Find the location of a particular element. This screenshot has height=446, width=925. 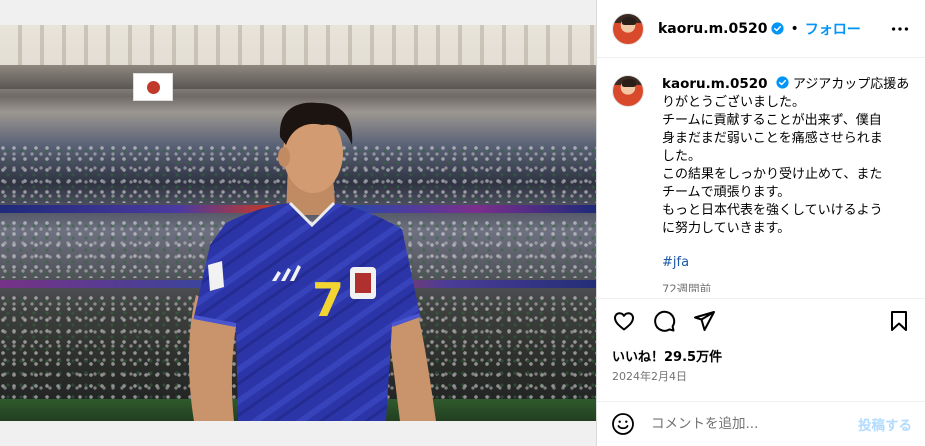

follow-button: フォロー is located at coordinates (833, 29).